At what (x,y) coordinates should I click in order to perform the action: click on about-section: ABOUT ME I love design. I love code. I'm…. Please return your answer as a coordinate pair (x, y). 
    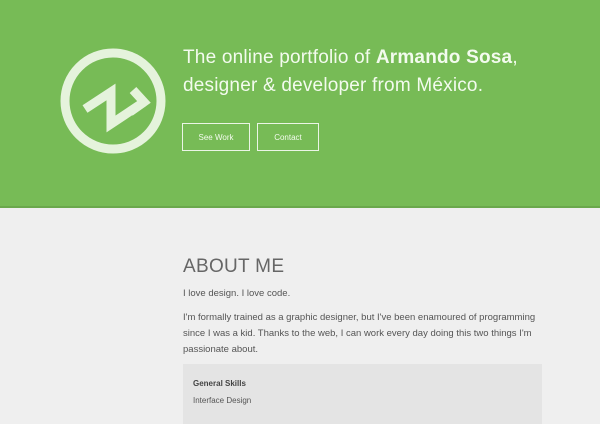
    Looking at the image, I should click on (363, 307).